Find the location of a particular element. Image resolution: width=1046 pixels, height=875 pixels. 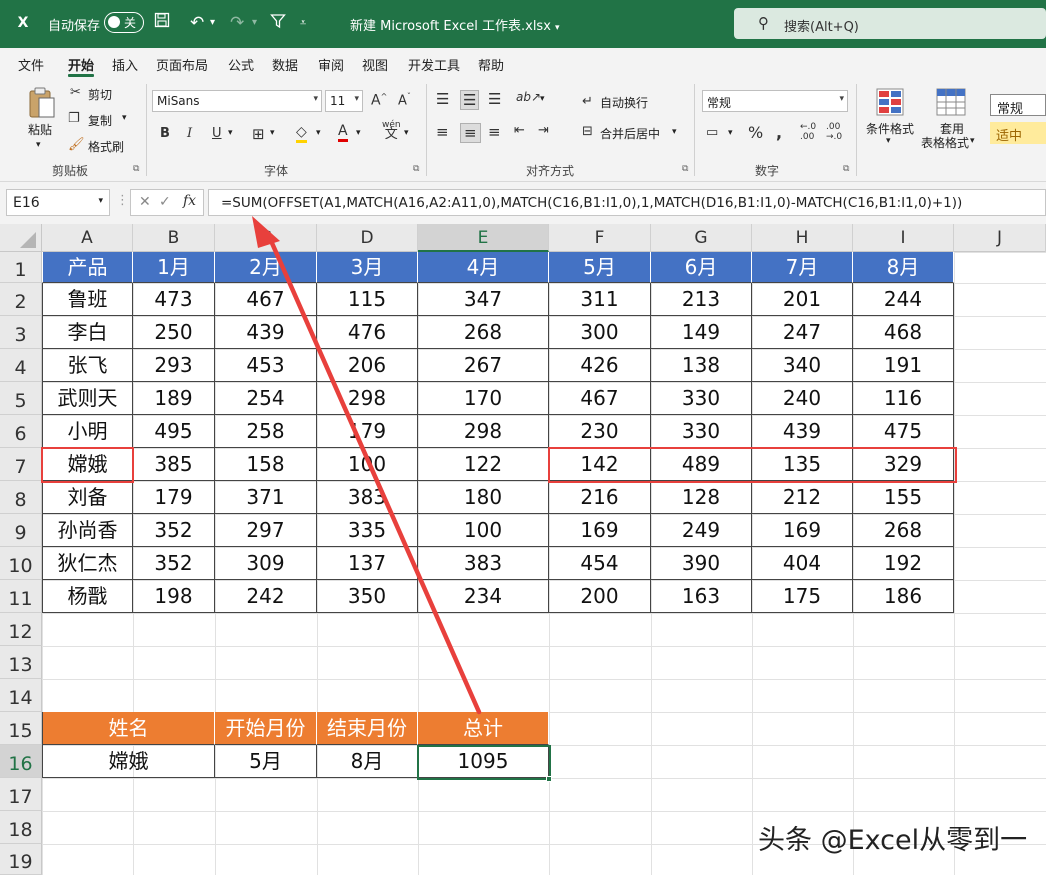

cell-d8: 383 is located at coordinates (367, 497).